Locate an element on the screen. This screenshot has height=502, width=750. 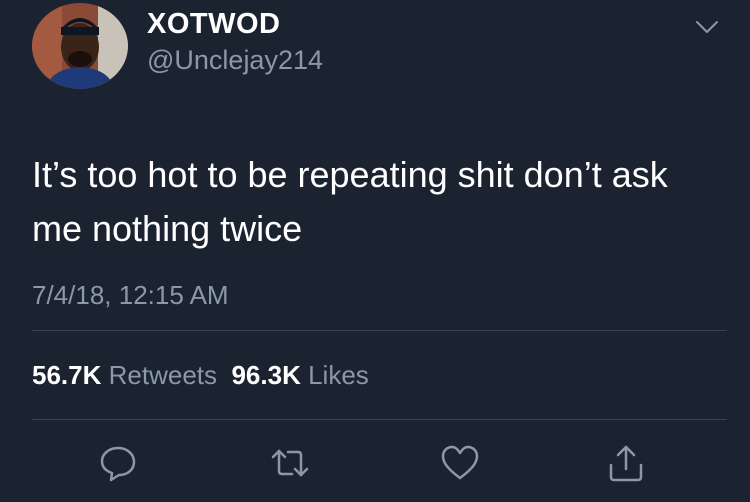
chevron-down-icon is located at coordinates (707, 27).